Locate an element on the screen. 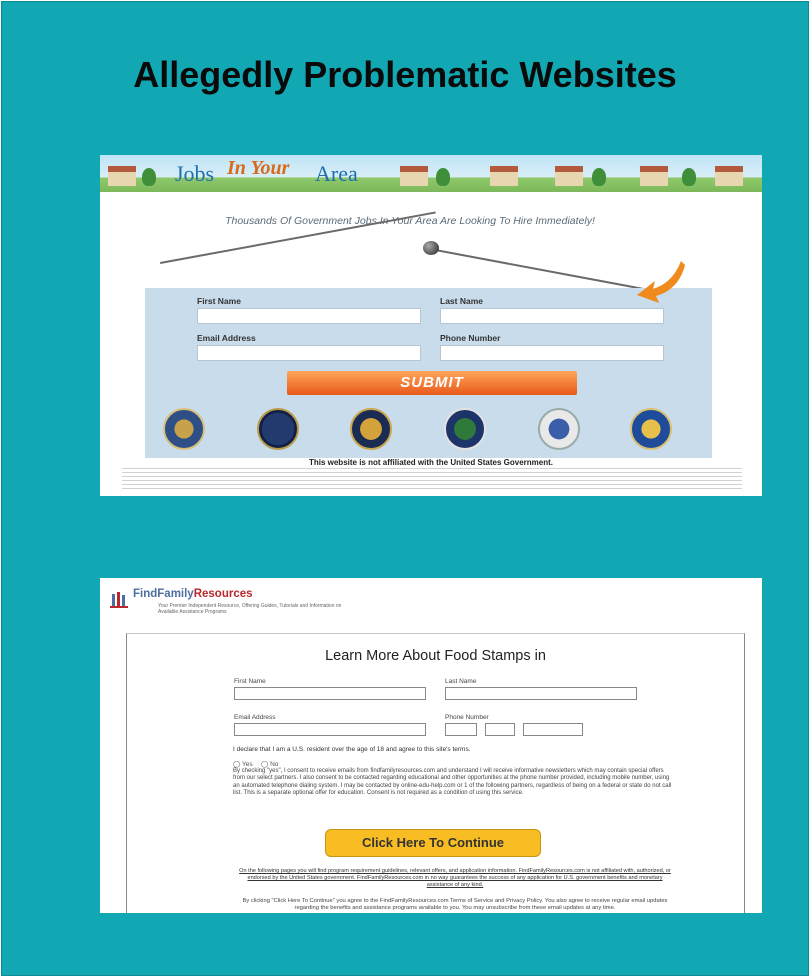 This screenshot has height=977, width=810. yes-radio: ◯ Yes is located at coordinates (243, 764).